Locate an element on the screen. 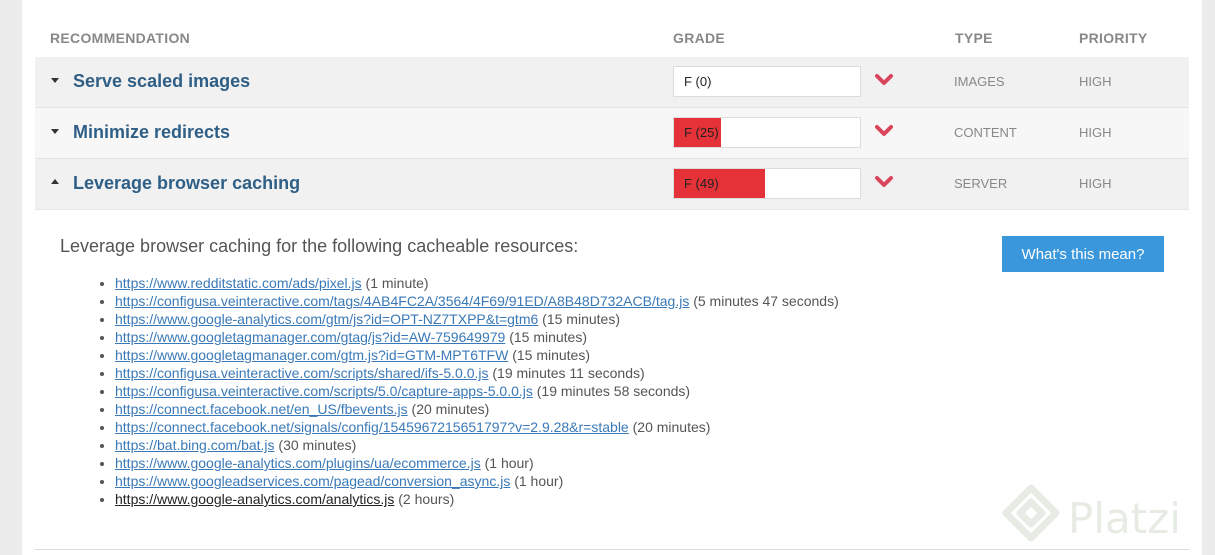 This screenshot has width=1215, height=555. type-label: IMAGES is located at coordinates (979, 81).